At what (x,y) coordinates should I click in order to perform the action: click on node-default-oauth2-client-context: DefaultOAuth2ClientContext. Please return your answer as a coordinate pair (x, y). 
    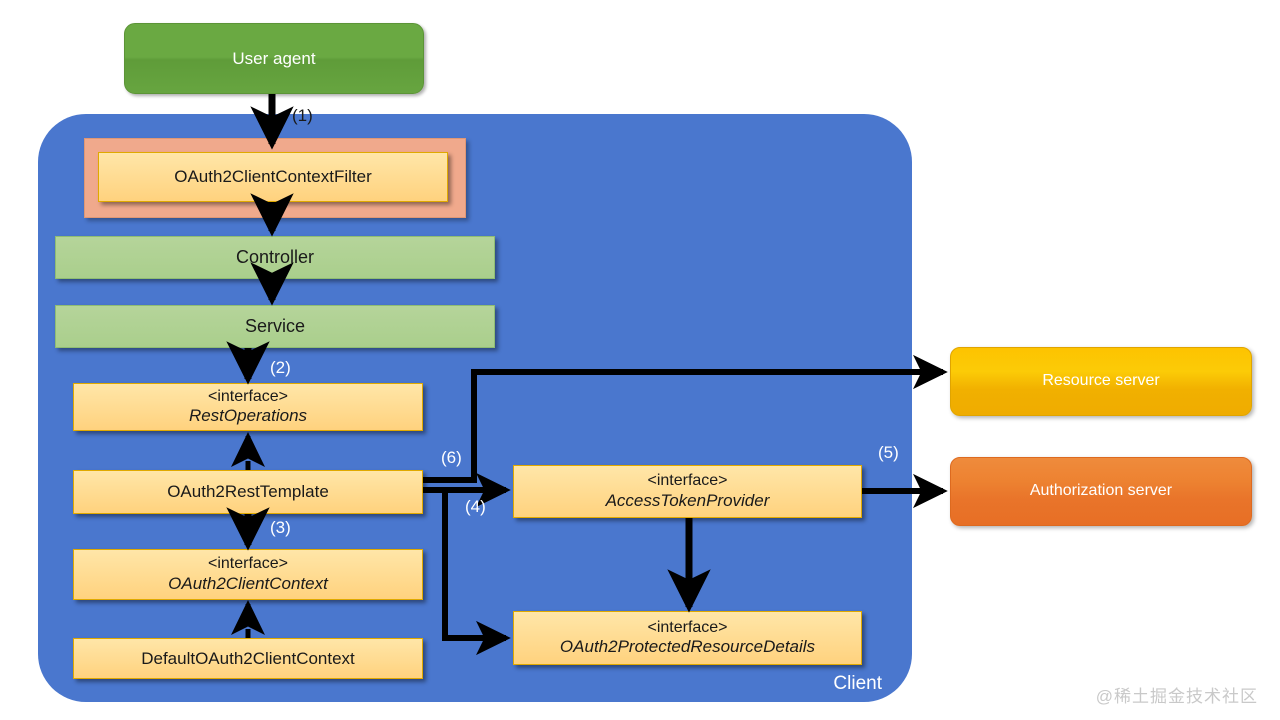
    Looking at the image, I should click on (248, 658).